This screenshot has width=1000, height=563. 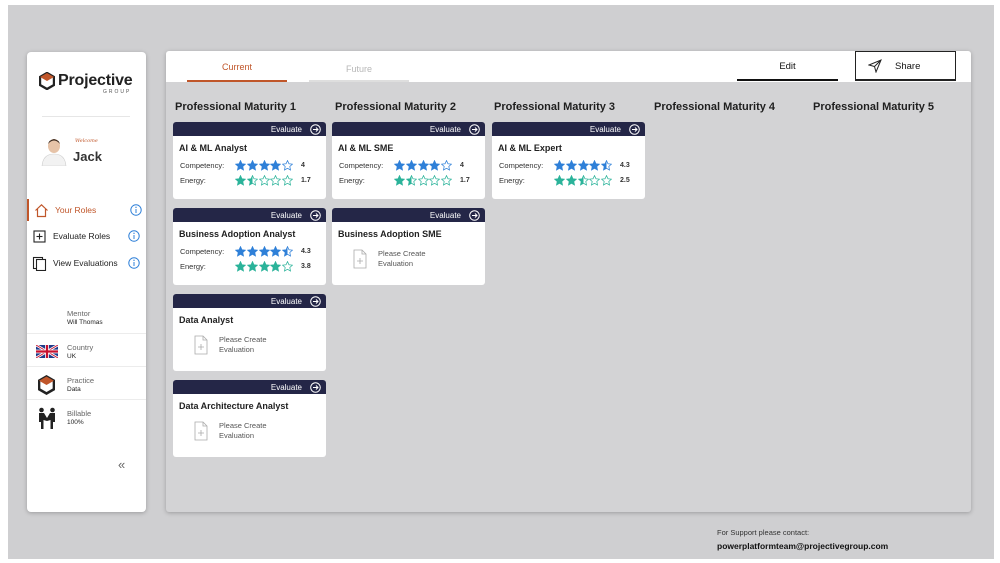 What do you see at coordinates (86, 263) in the screenshot?
I see `nav-view-evaluations: View Evaluations` at bounding box center [86, 263].